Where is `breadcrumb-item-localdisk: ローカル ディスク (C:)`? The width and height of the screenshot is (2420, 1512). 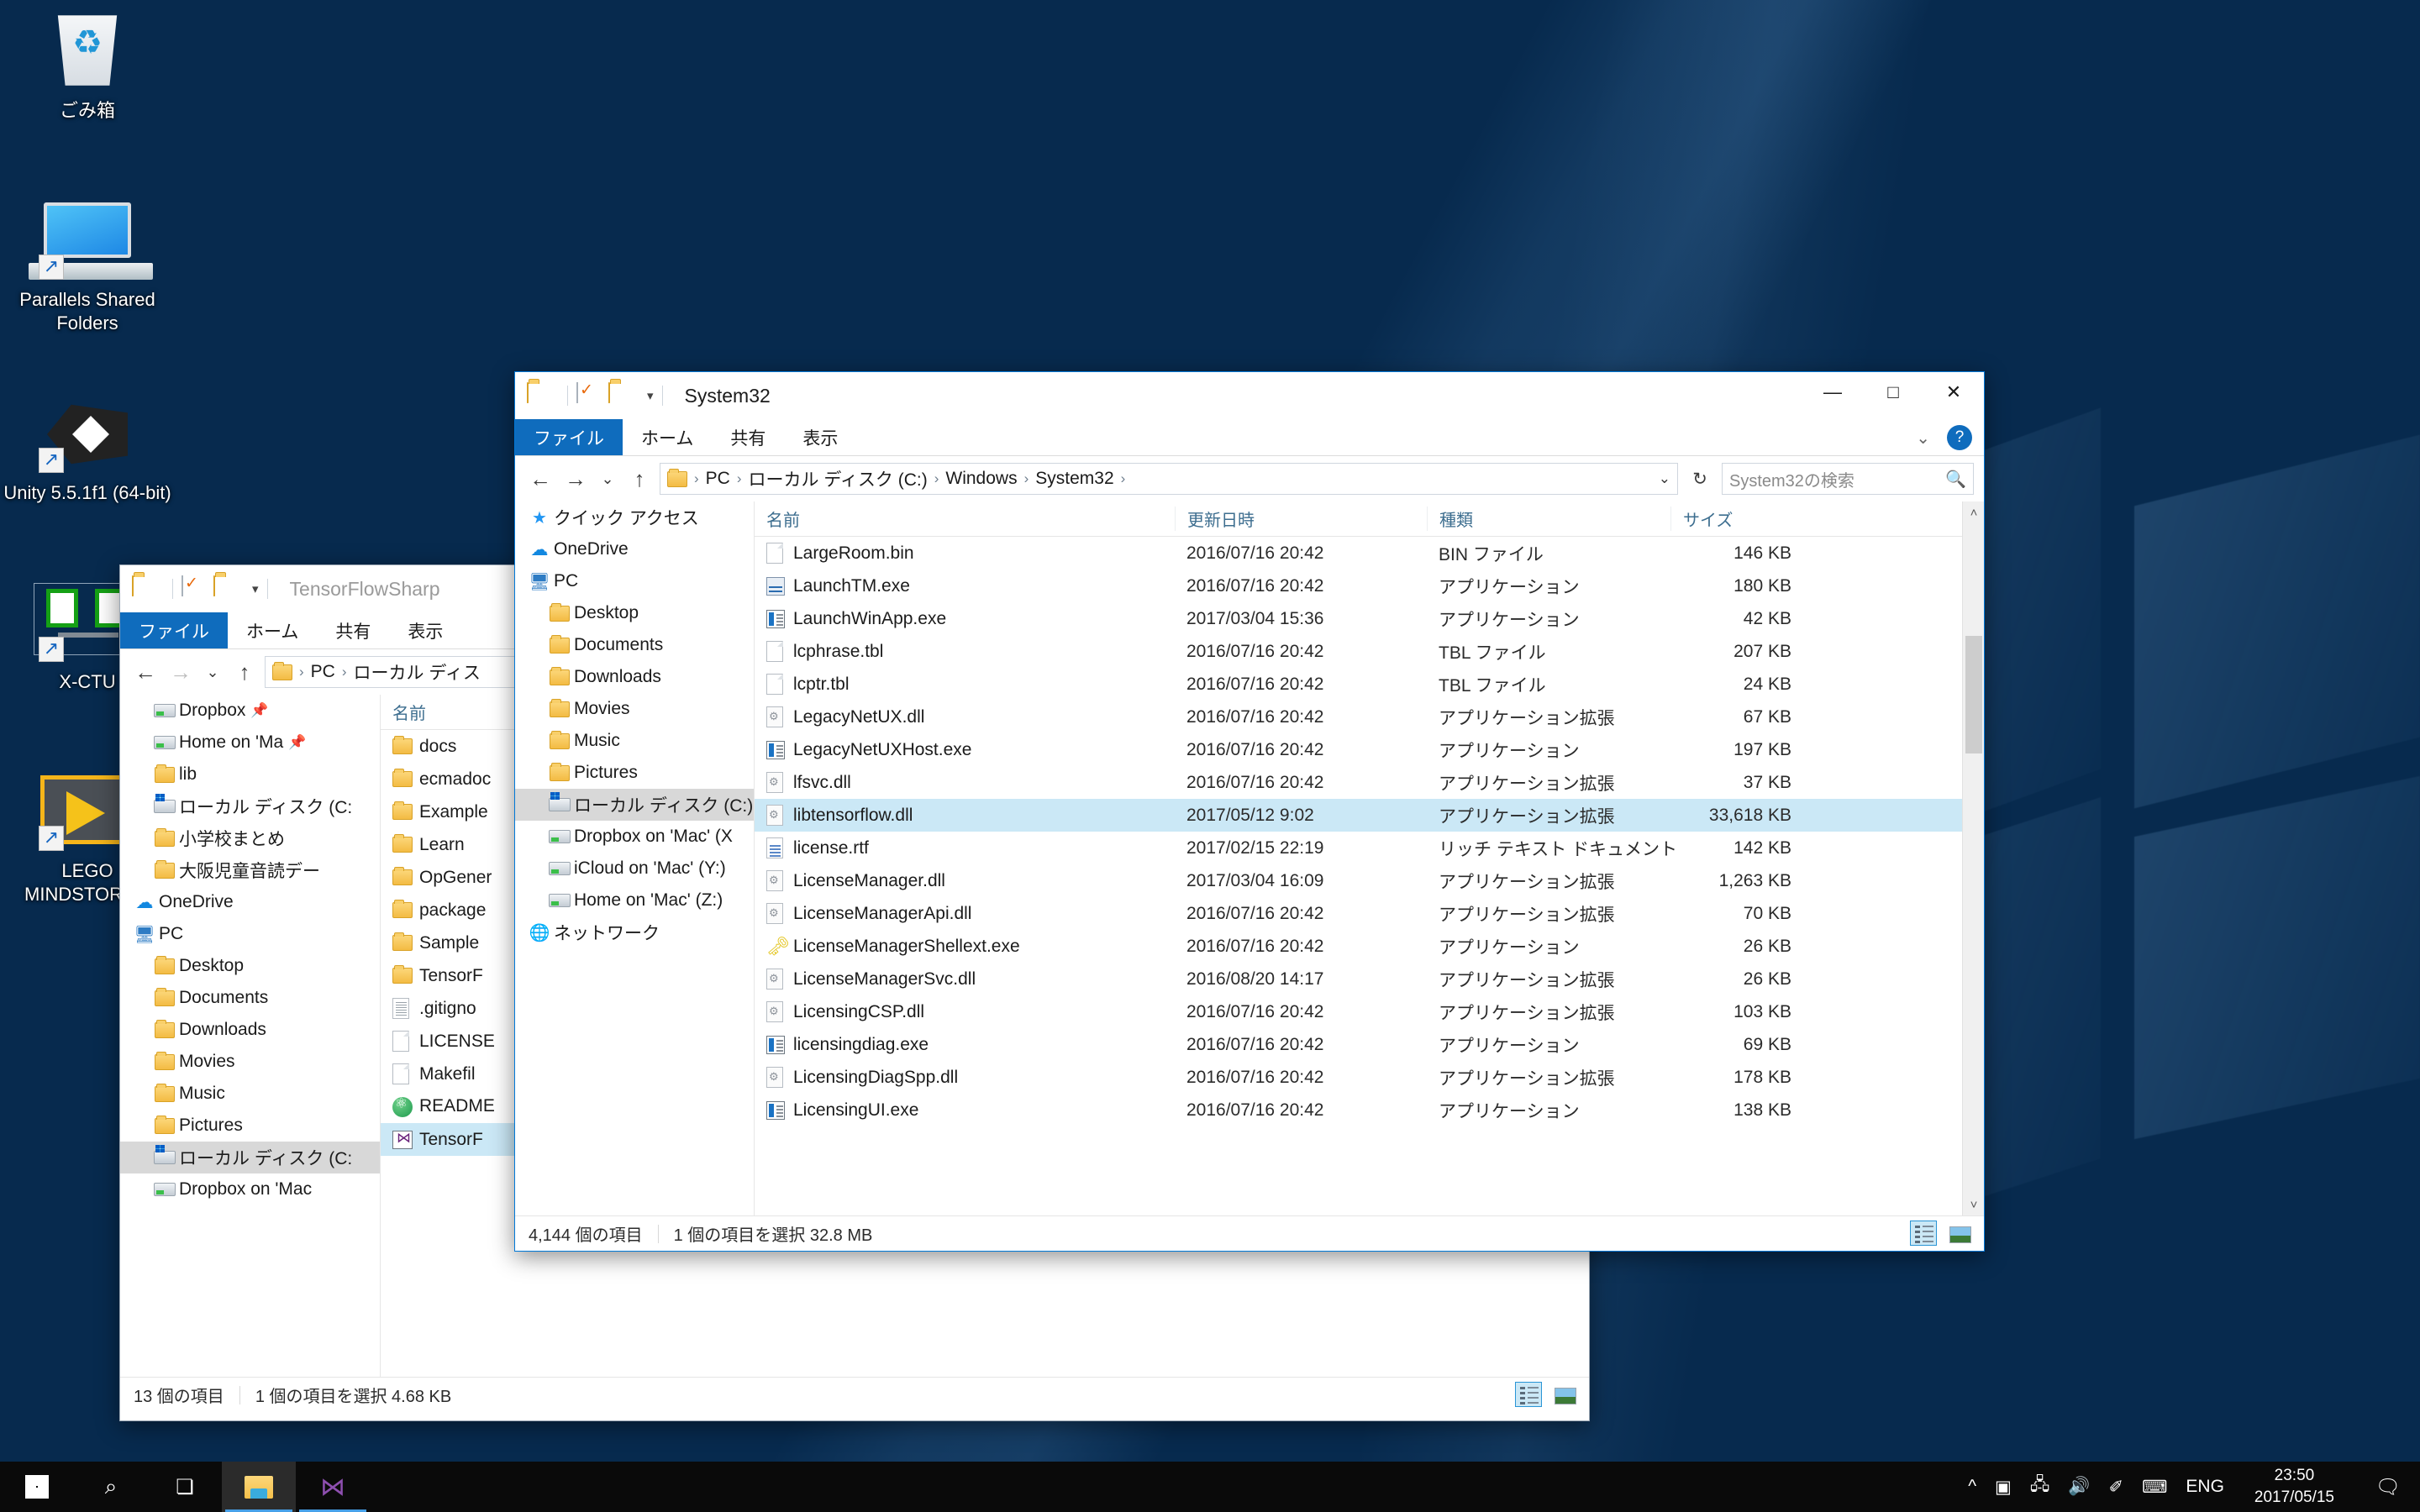
breadcrumb-item-localdisk: ローカル ディスク (C:) is located at coordinates (839, 478).